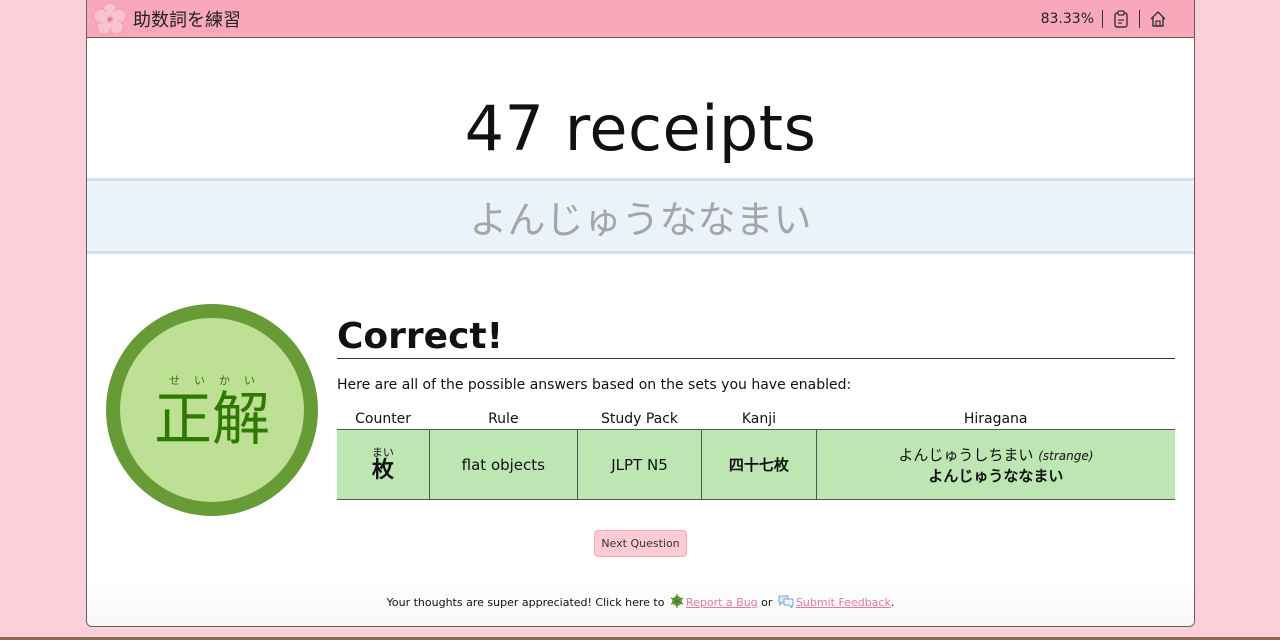  I want to click on footer-or: or, so click(767, 602).